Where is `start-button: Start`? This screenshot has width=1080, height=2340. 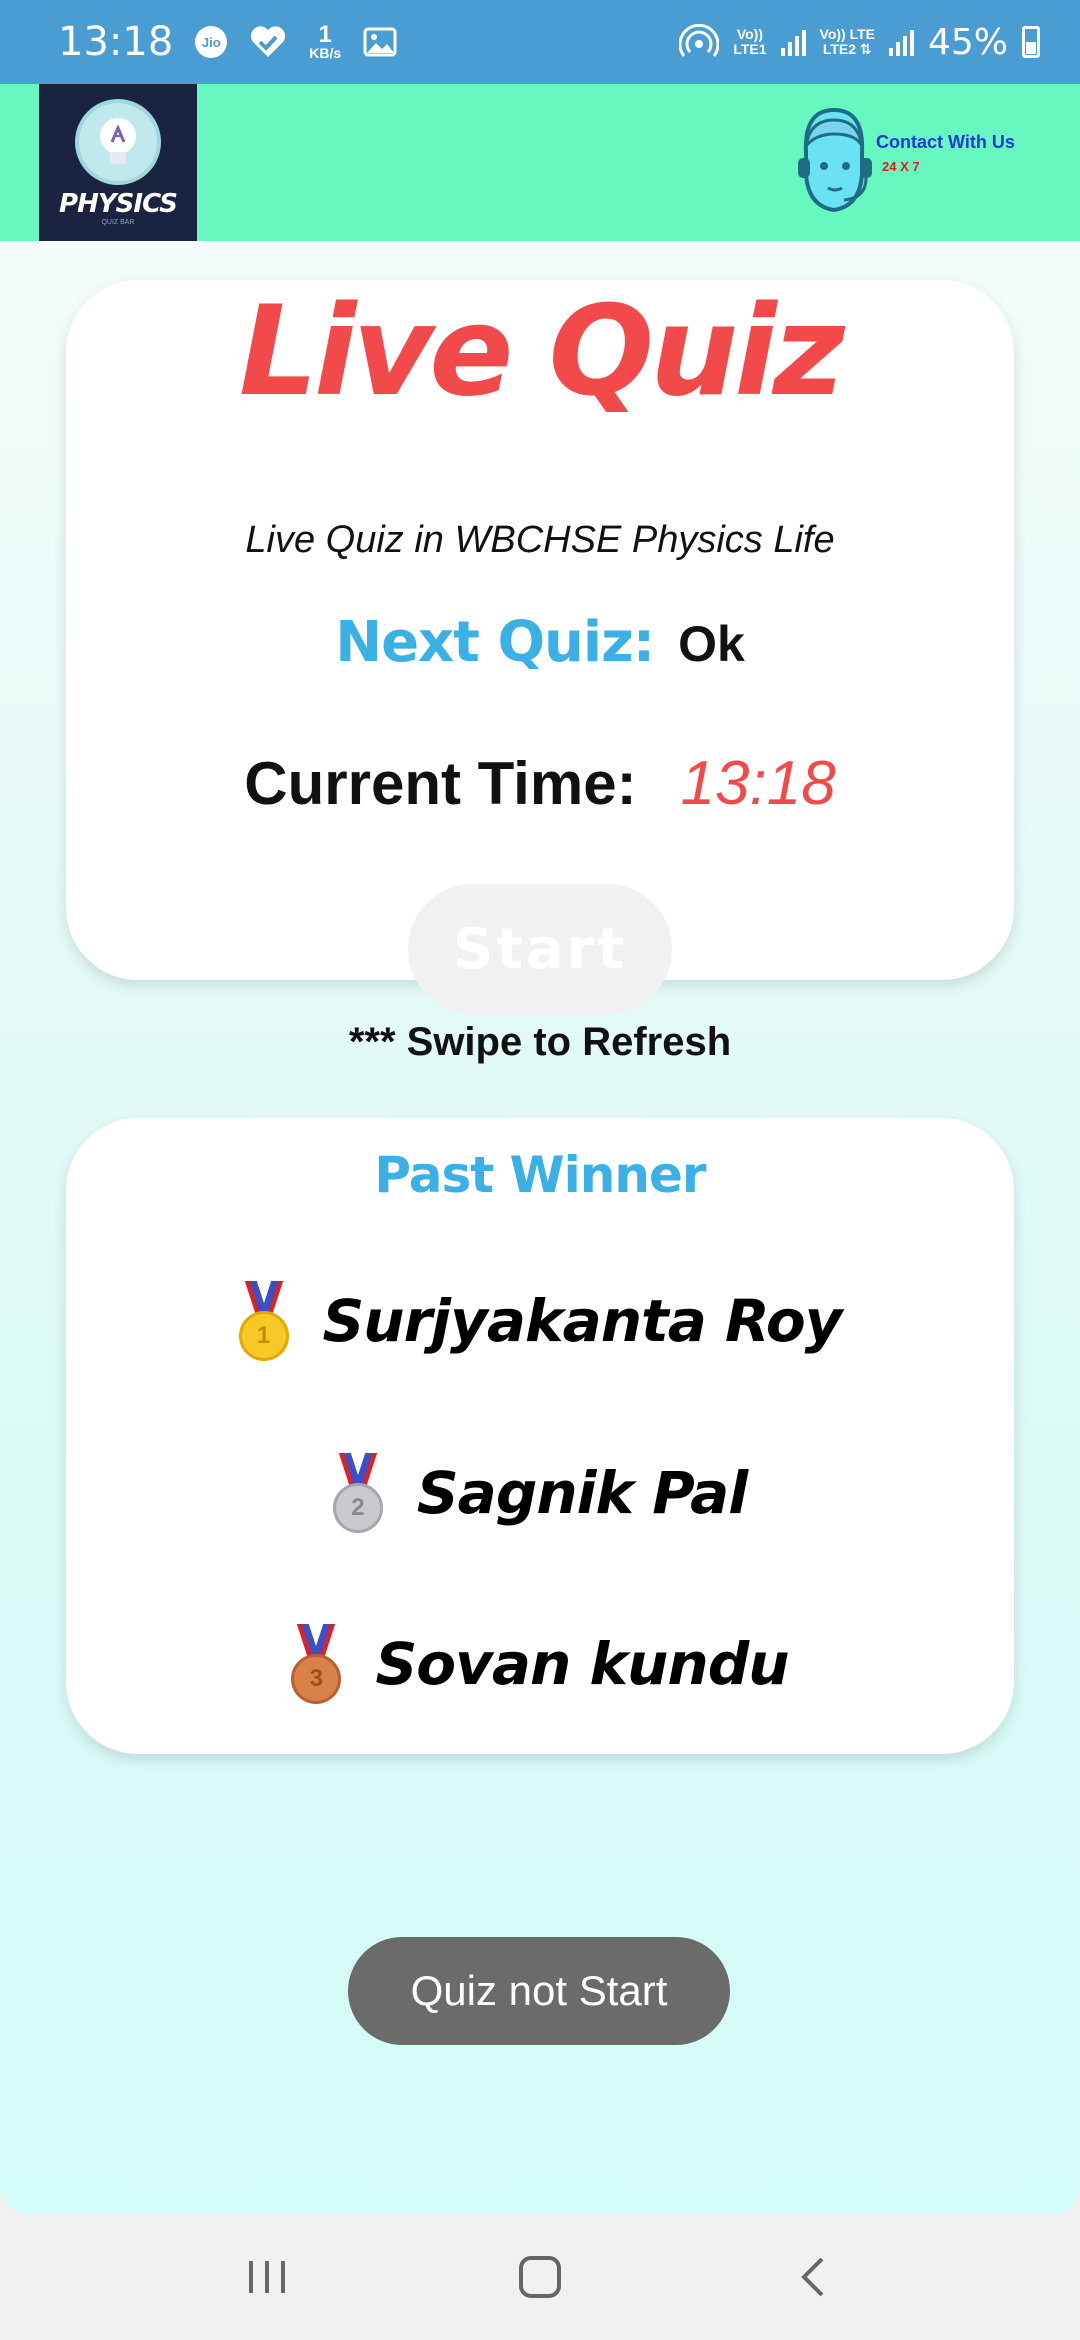
start-button: Start is located at coordinates (540, 949).